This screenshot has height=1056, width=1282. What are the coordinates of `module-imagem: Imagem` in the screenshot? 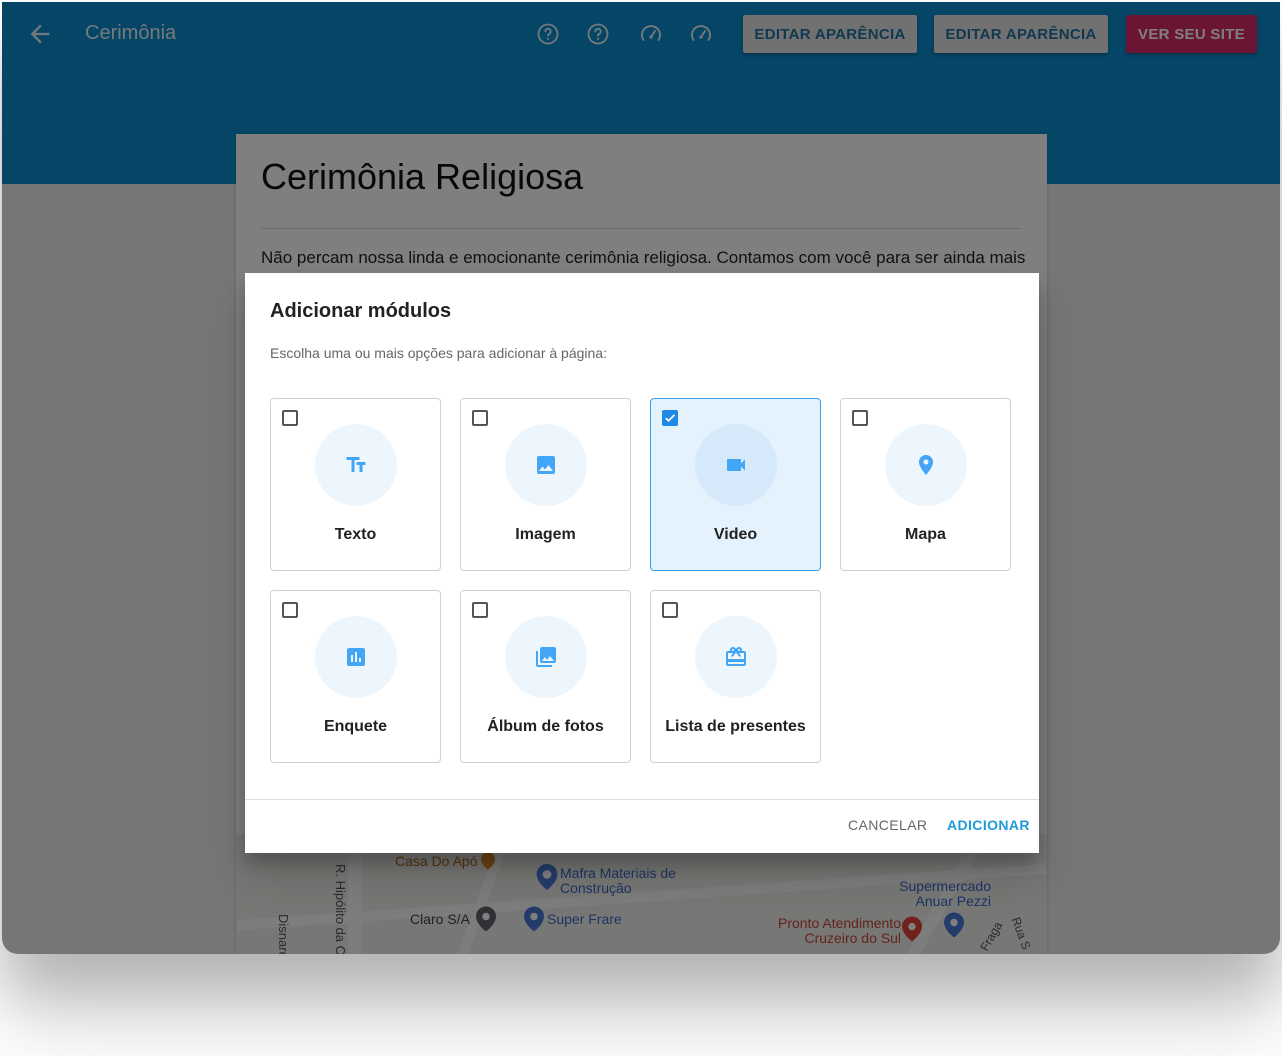 It's located at (545, 484).